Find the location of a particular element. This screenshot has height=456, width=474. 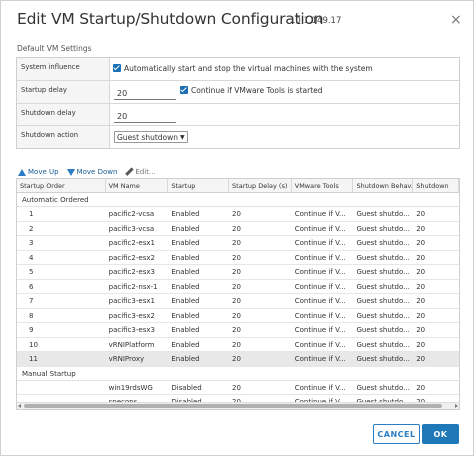

column-header: Startup Order is located at coordinates (61, 185).